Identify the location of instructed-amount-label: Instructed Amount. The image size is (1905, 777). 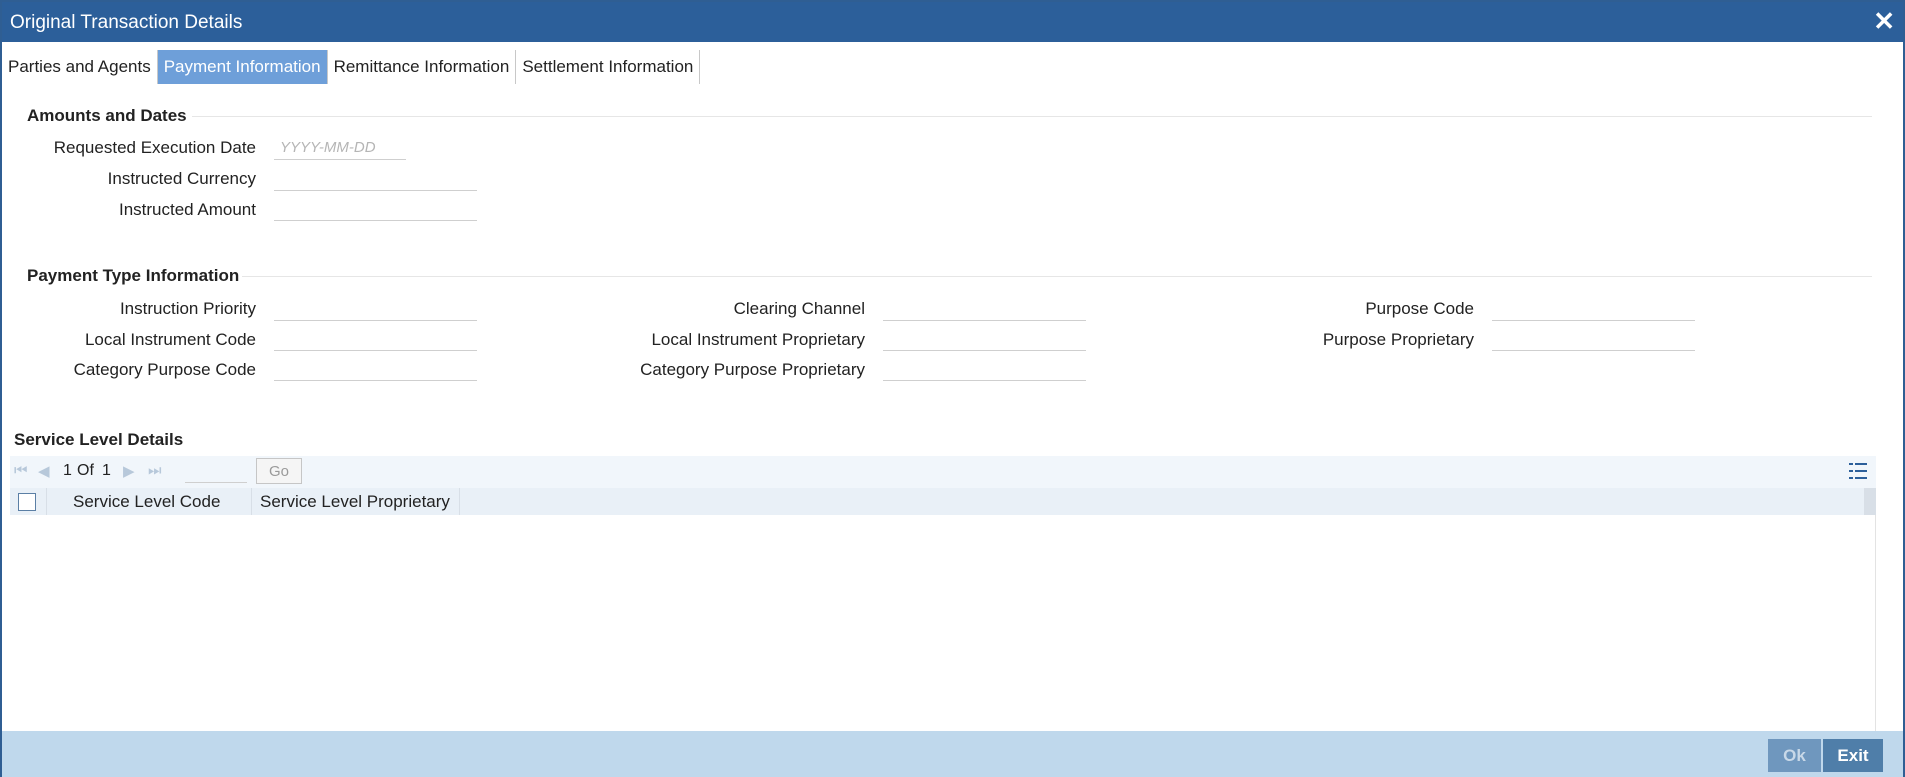
(187, 209).